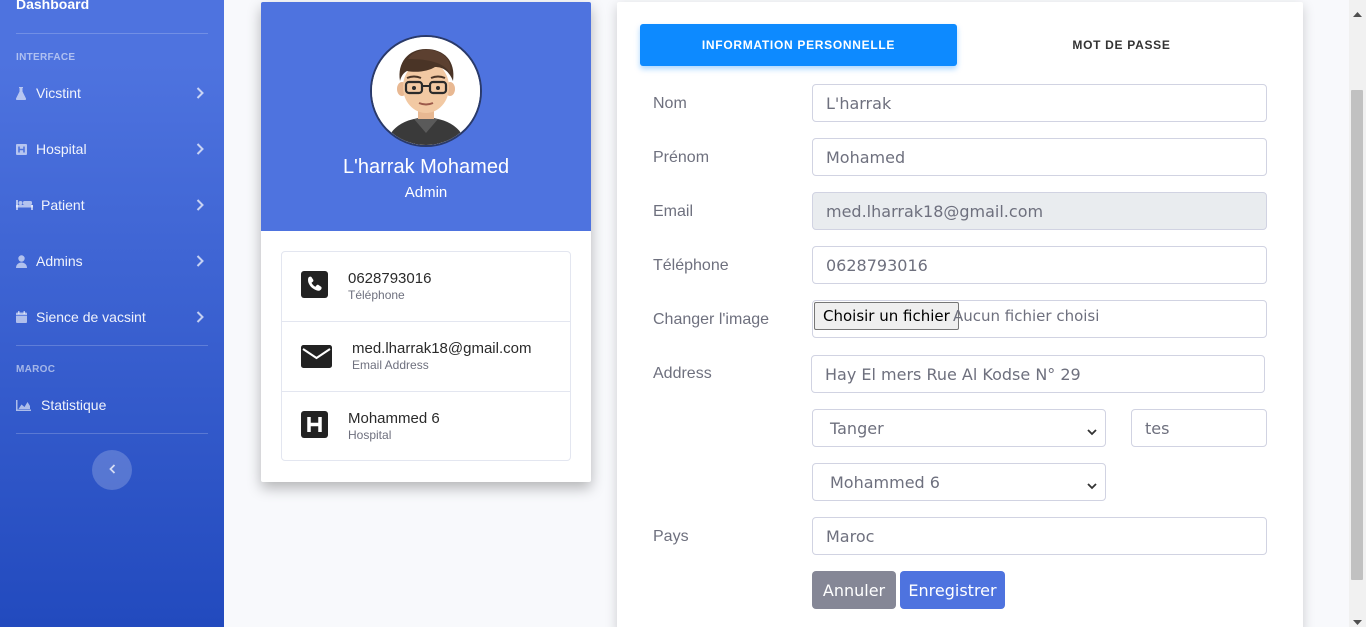  Describe the element at coordinates (426, 91) in the screenshot. I see `avatar` at that location.